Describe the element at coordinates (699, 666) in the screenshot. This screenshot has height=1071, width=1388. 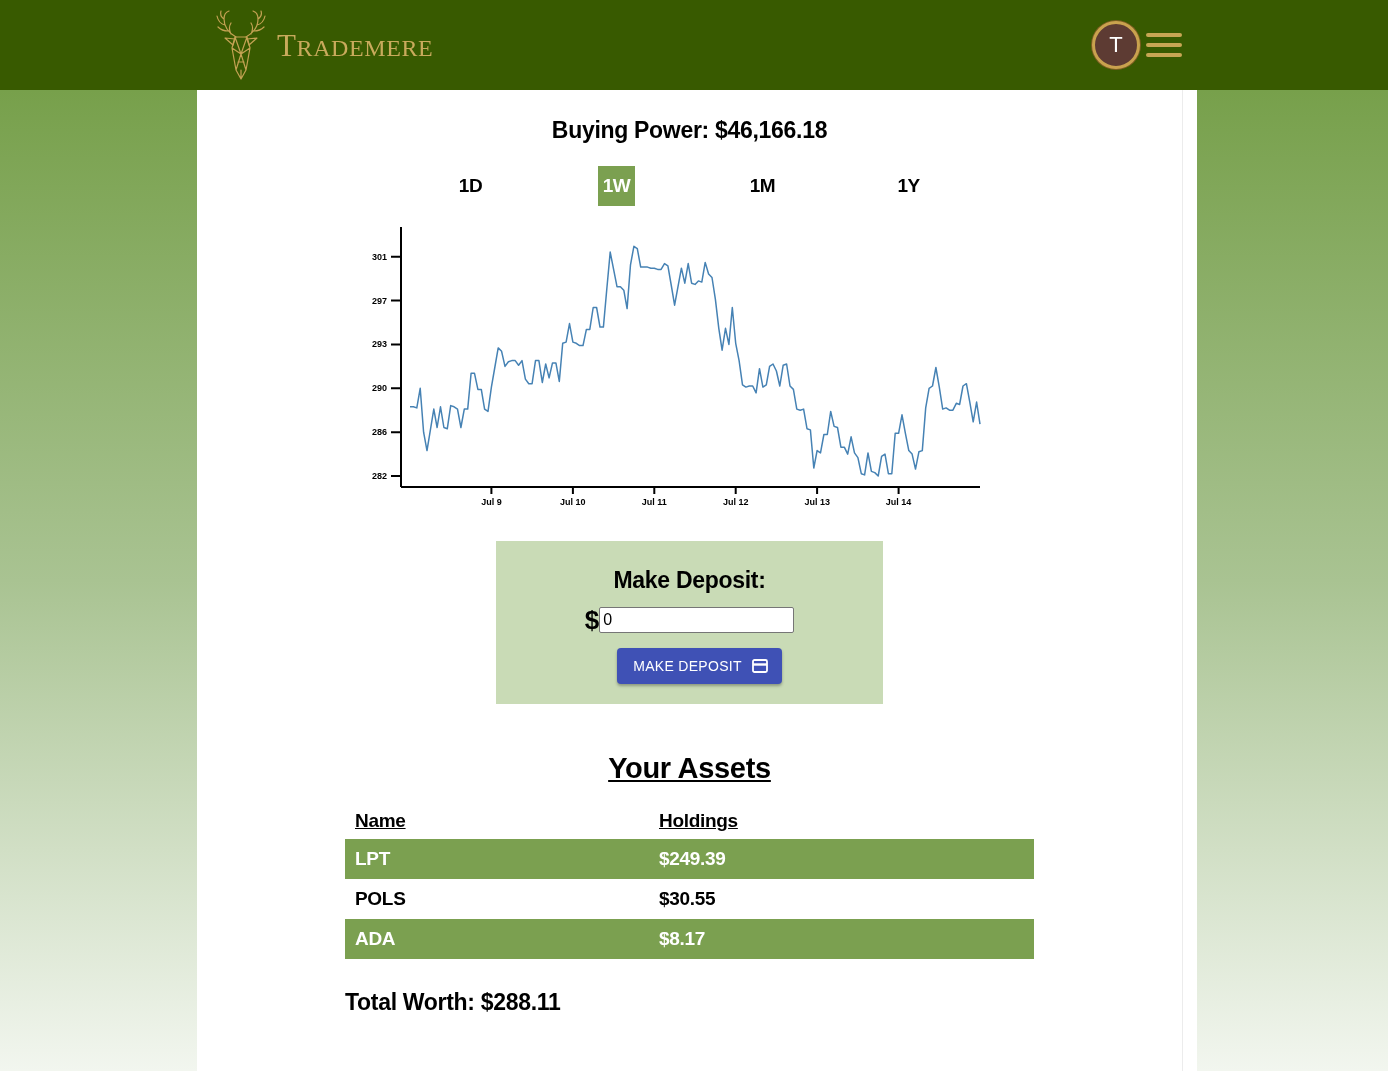
I see `make-deposit-button: MAKE DEPOSIT` at that location.